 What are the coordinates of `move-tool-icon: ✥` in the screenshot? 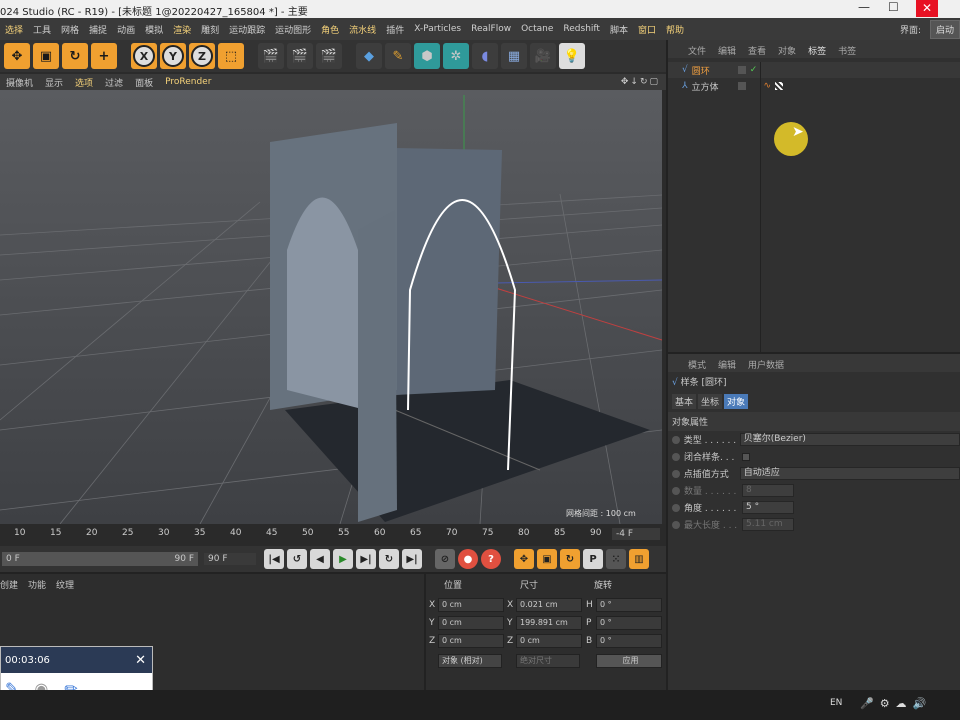 It's located at (17, 56).